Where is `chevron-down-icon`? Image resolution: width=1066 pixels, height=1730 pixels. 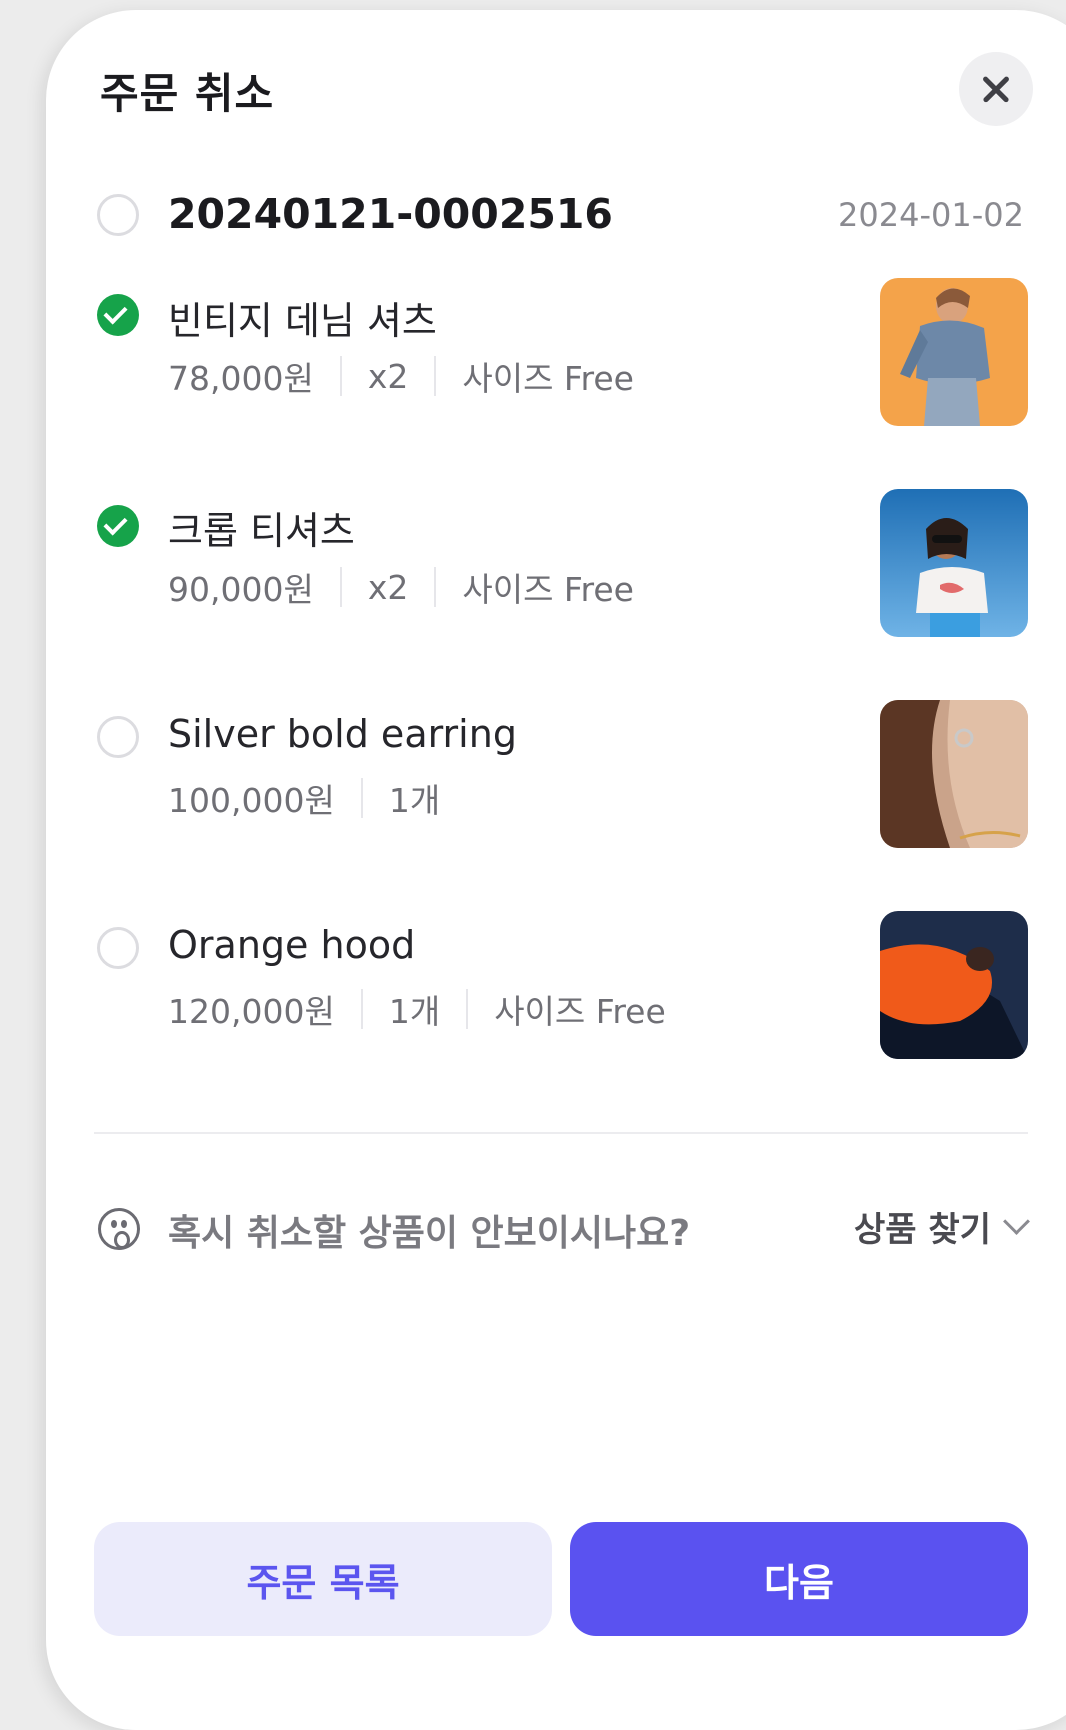
chevron-down-icon is located at coordinates (1016, 1221).